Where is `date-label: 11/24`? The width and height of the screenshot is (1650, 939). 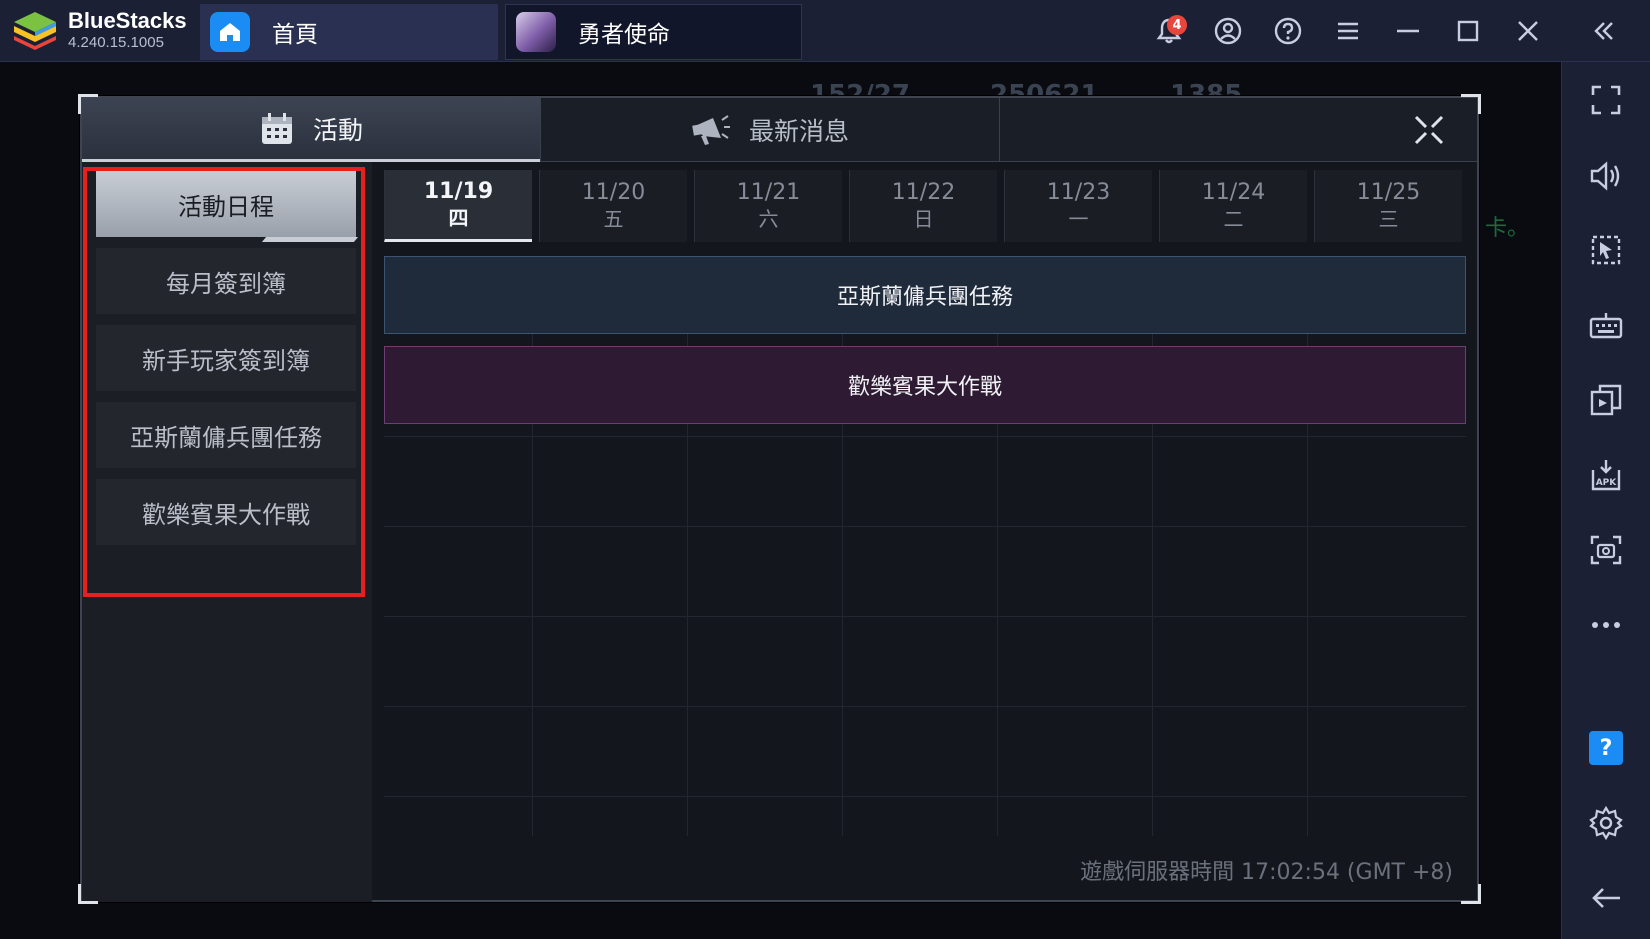
date-label: 11/24 is located at coordinates (1233, 192).